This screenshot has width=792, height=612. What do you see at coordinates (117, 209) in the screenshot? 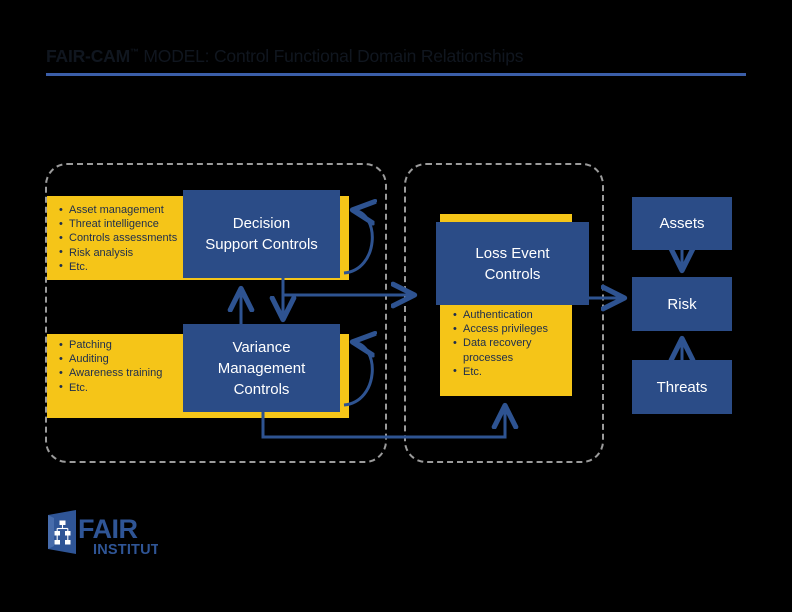
I see `list-item: Asset management` at bounding box center [117, 209].